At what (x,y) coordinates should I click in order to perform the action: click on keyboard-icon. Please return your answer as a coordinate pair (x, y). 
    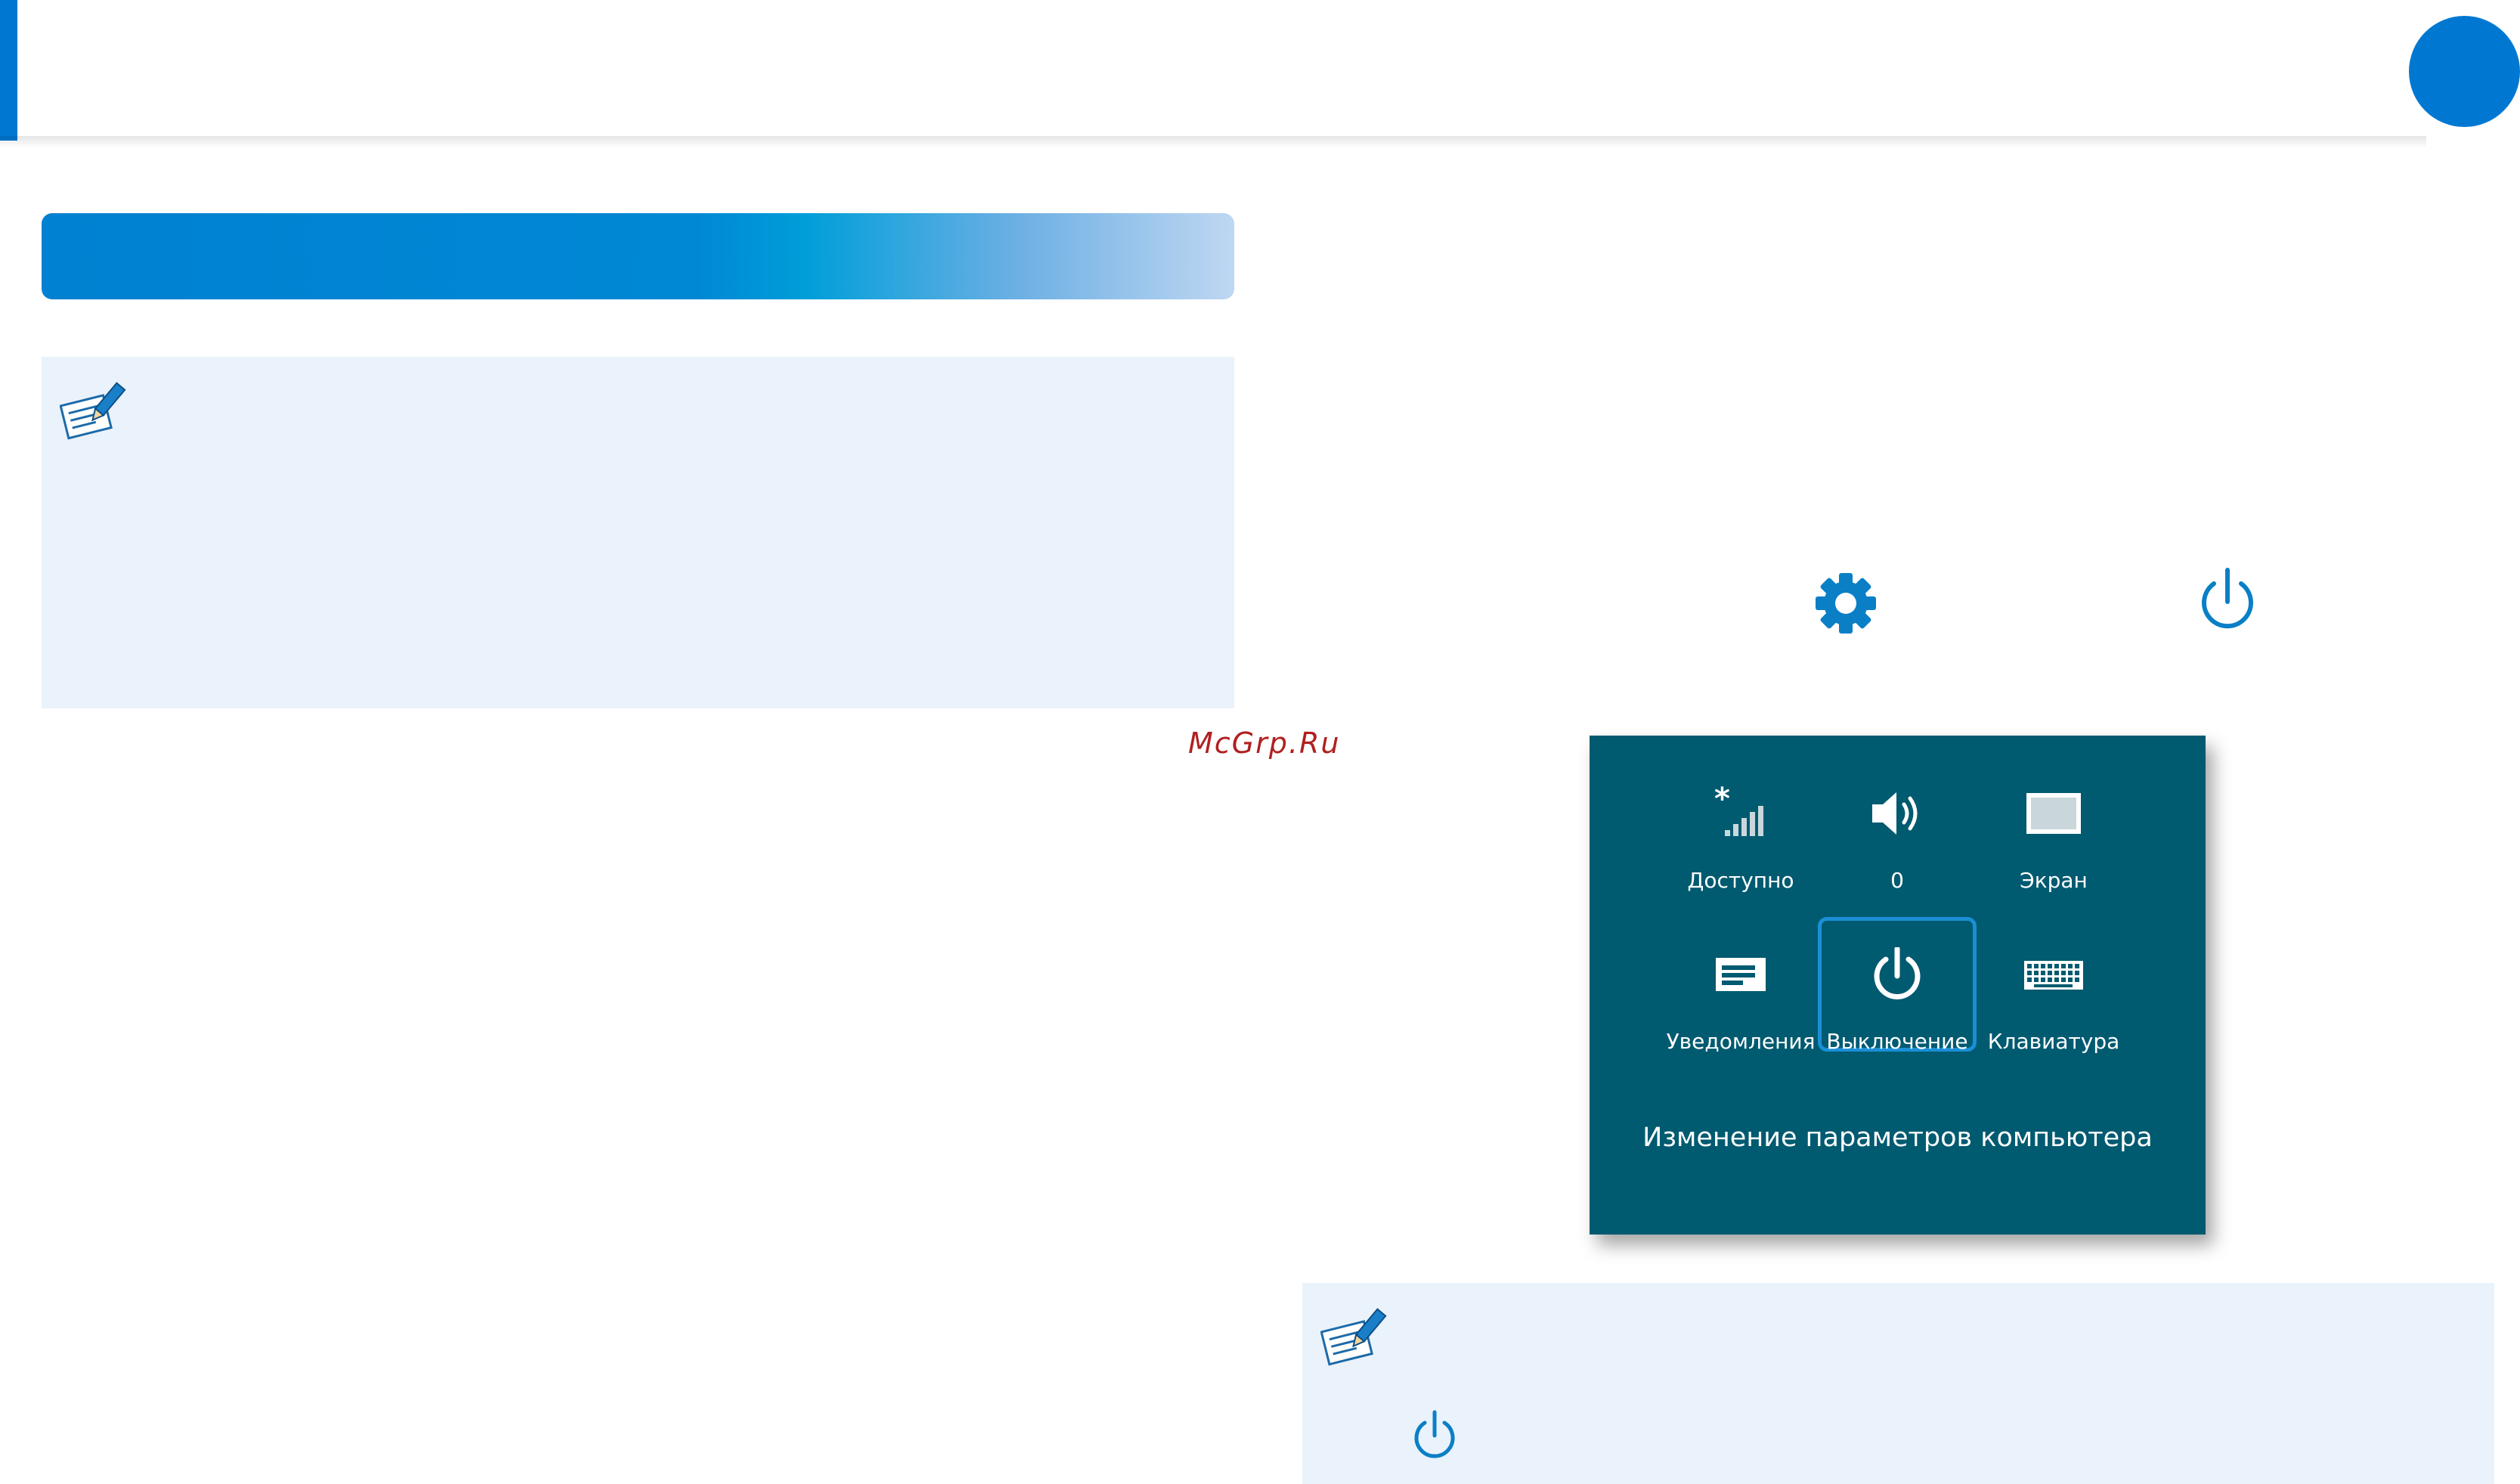
    Looking at the image, I should click on (2053, 973).